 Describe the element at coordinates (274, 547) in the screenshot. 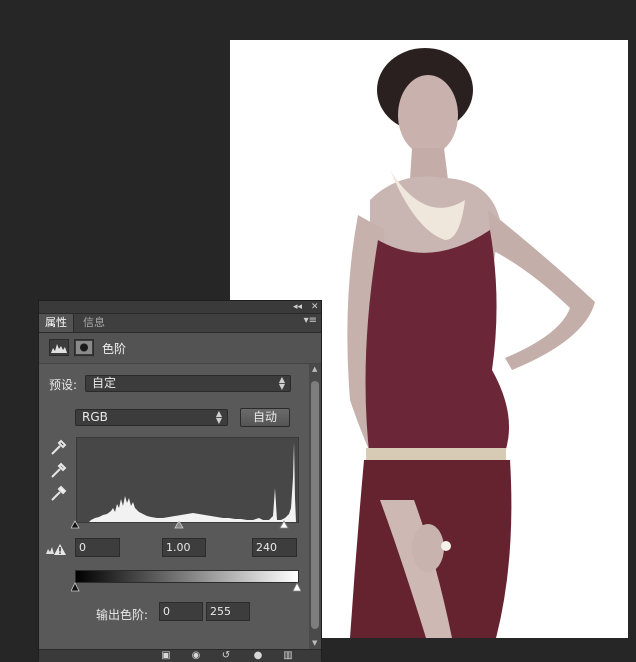

I see `input-white-field: 240` at that location.